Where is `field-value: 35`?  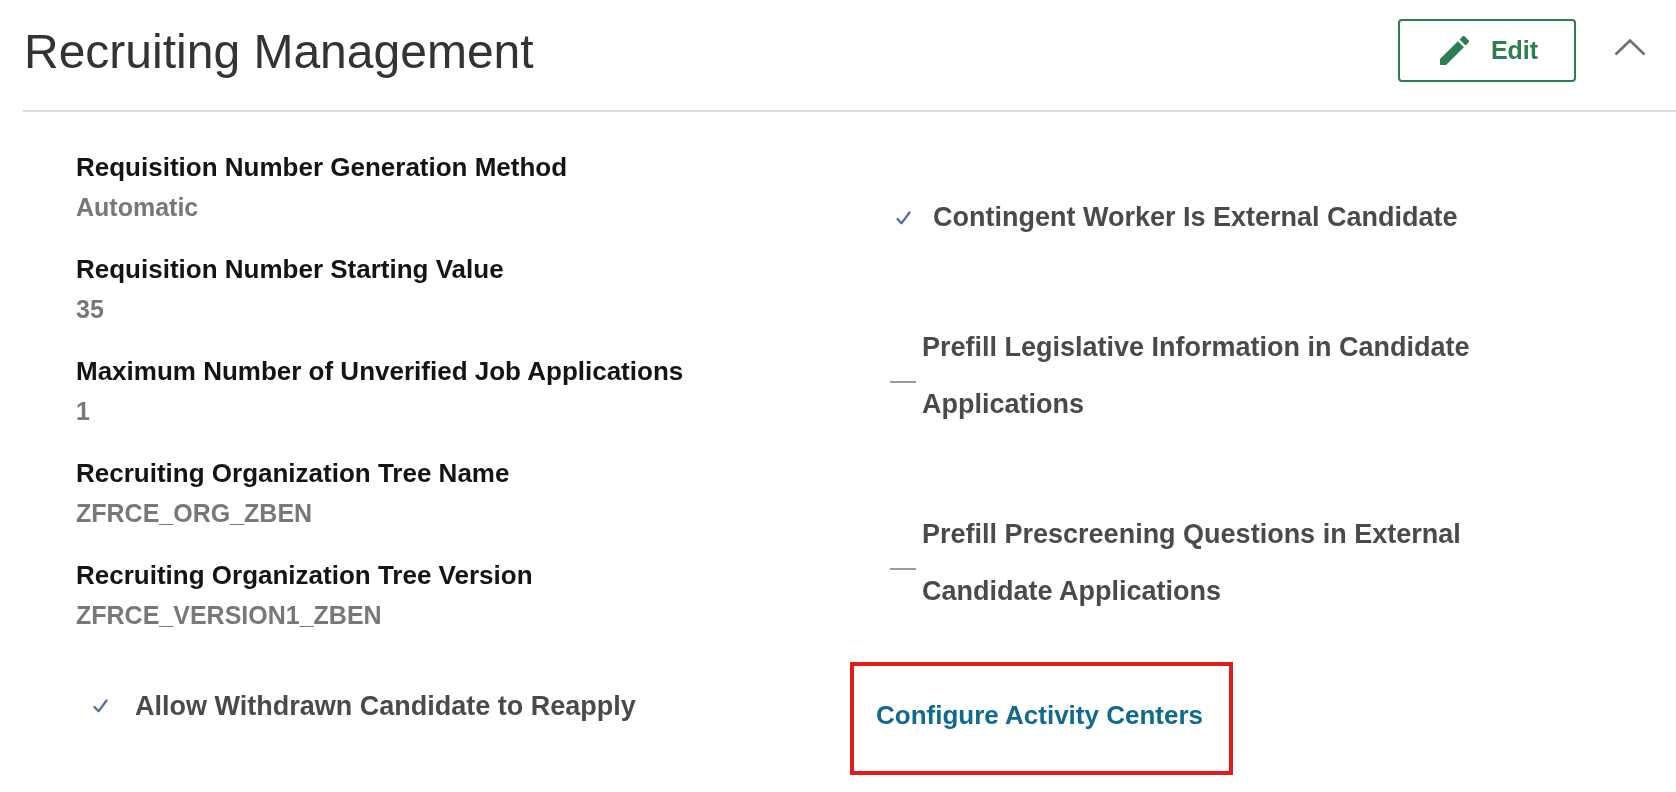 field-value: 35 is located at coordinates (90, 309).